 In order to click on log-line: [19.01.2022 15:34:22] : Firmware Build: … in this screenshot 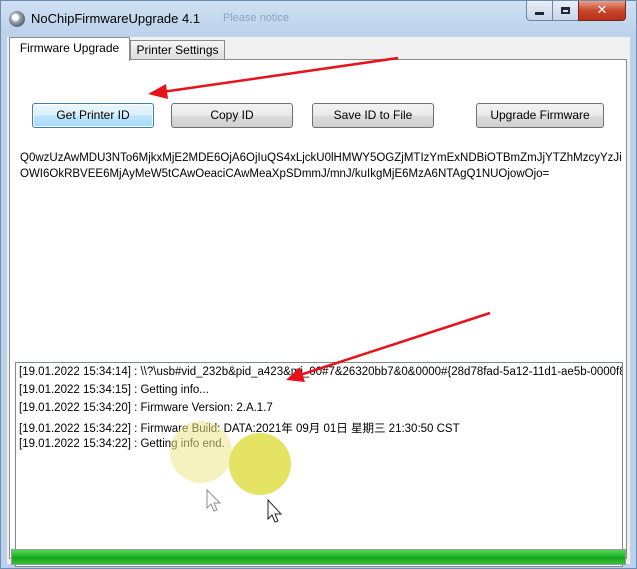, I will do `click(239, 429)`.